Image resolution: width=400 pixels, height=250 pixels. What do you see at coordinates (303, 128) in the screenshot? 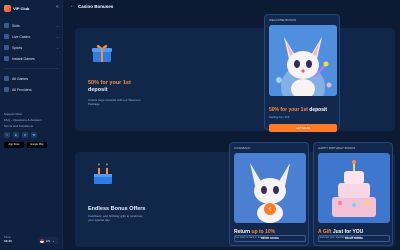
I see `activate-button: ACTIVATE` at bounding box center [303, 128].